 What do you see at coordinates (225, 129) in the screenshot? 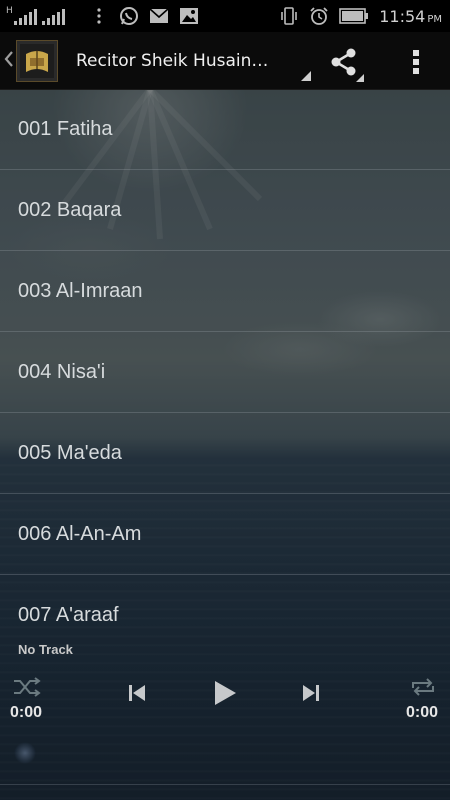
I see `track-item: 001 Fatiha` at bounding box center [225, 129].